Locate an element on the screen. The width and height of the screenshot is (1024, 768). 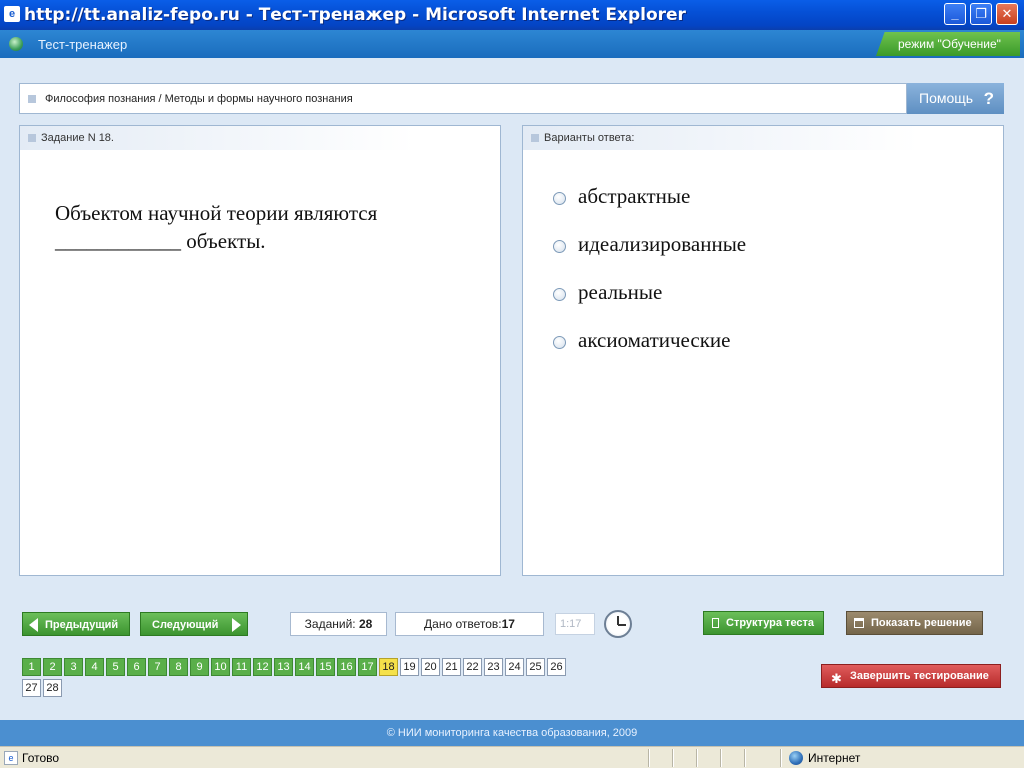
test-structure-button: Структура теста is located at coordinates (763, 623).